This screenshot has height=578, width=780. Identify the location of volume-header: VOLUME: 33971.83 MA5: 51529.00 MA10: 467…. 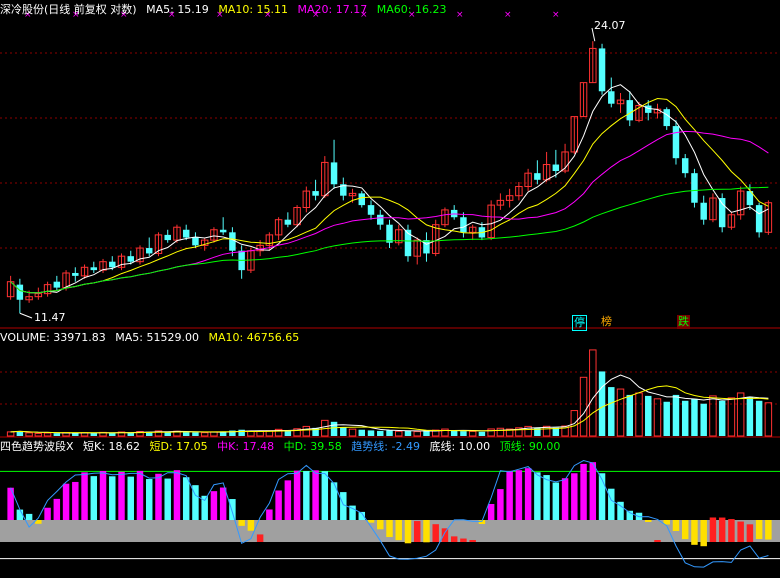
(152, 338).